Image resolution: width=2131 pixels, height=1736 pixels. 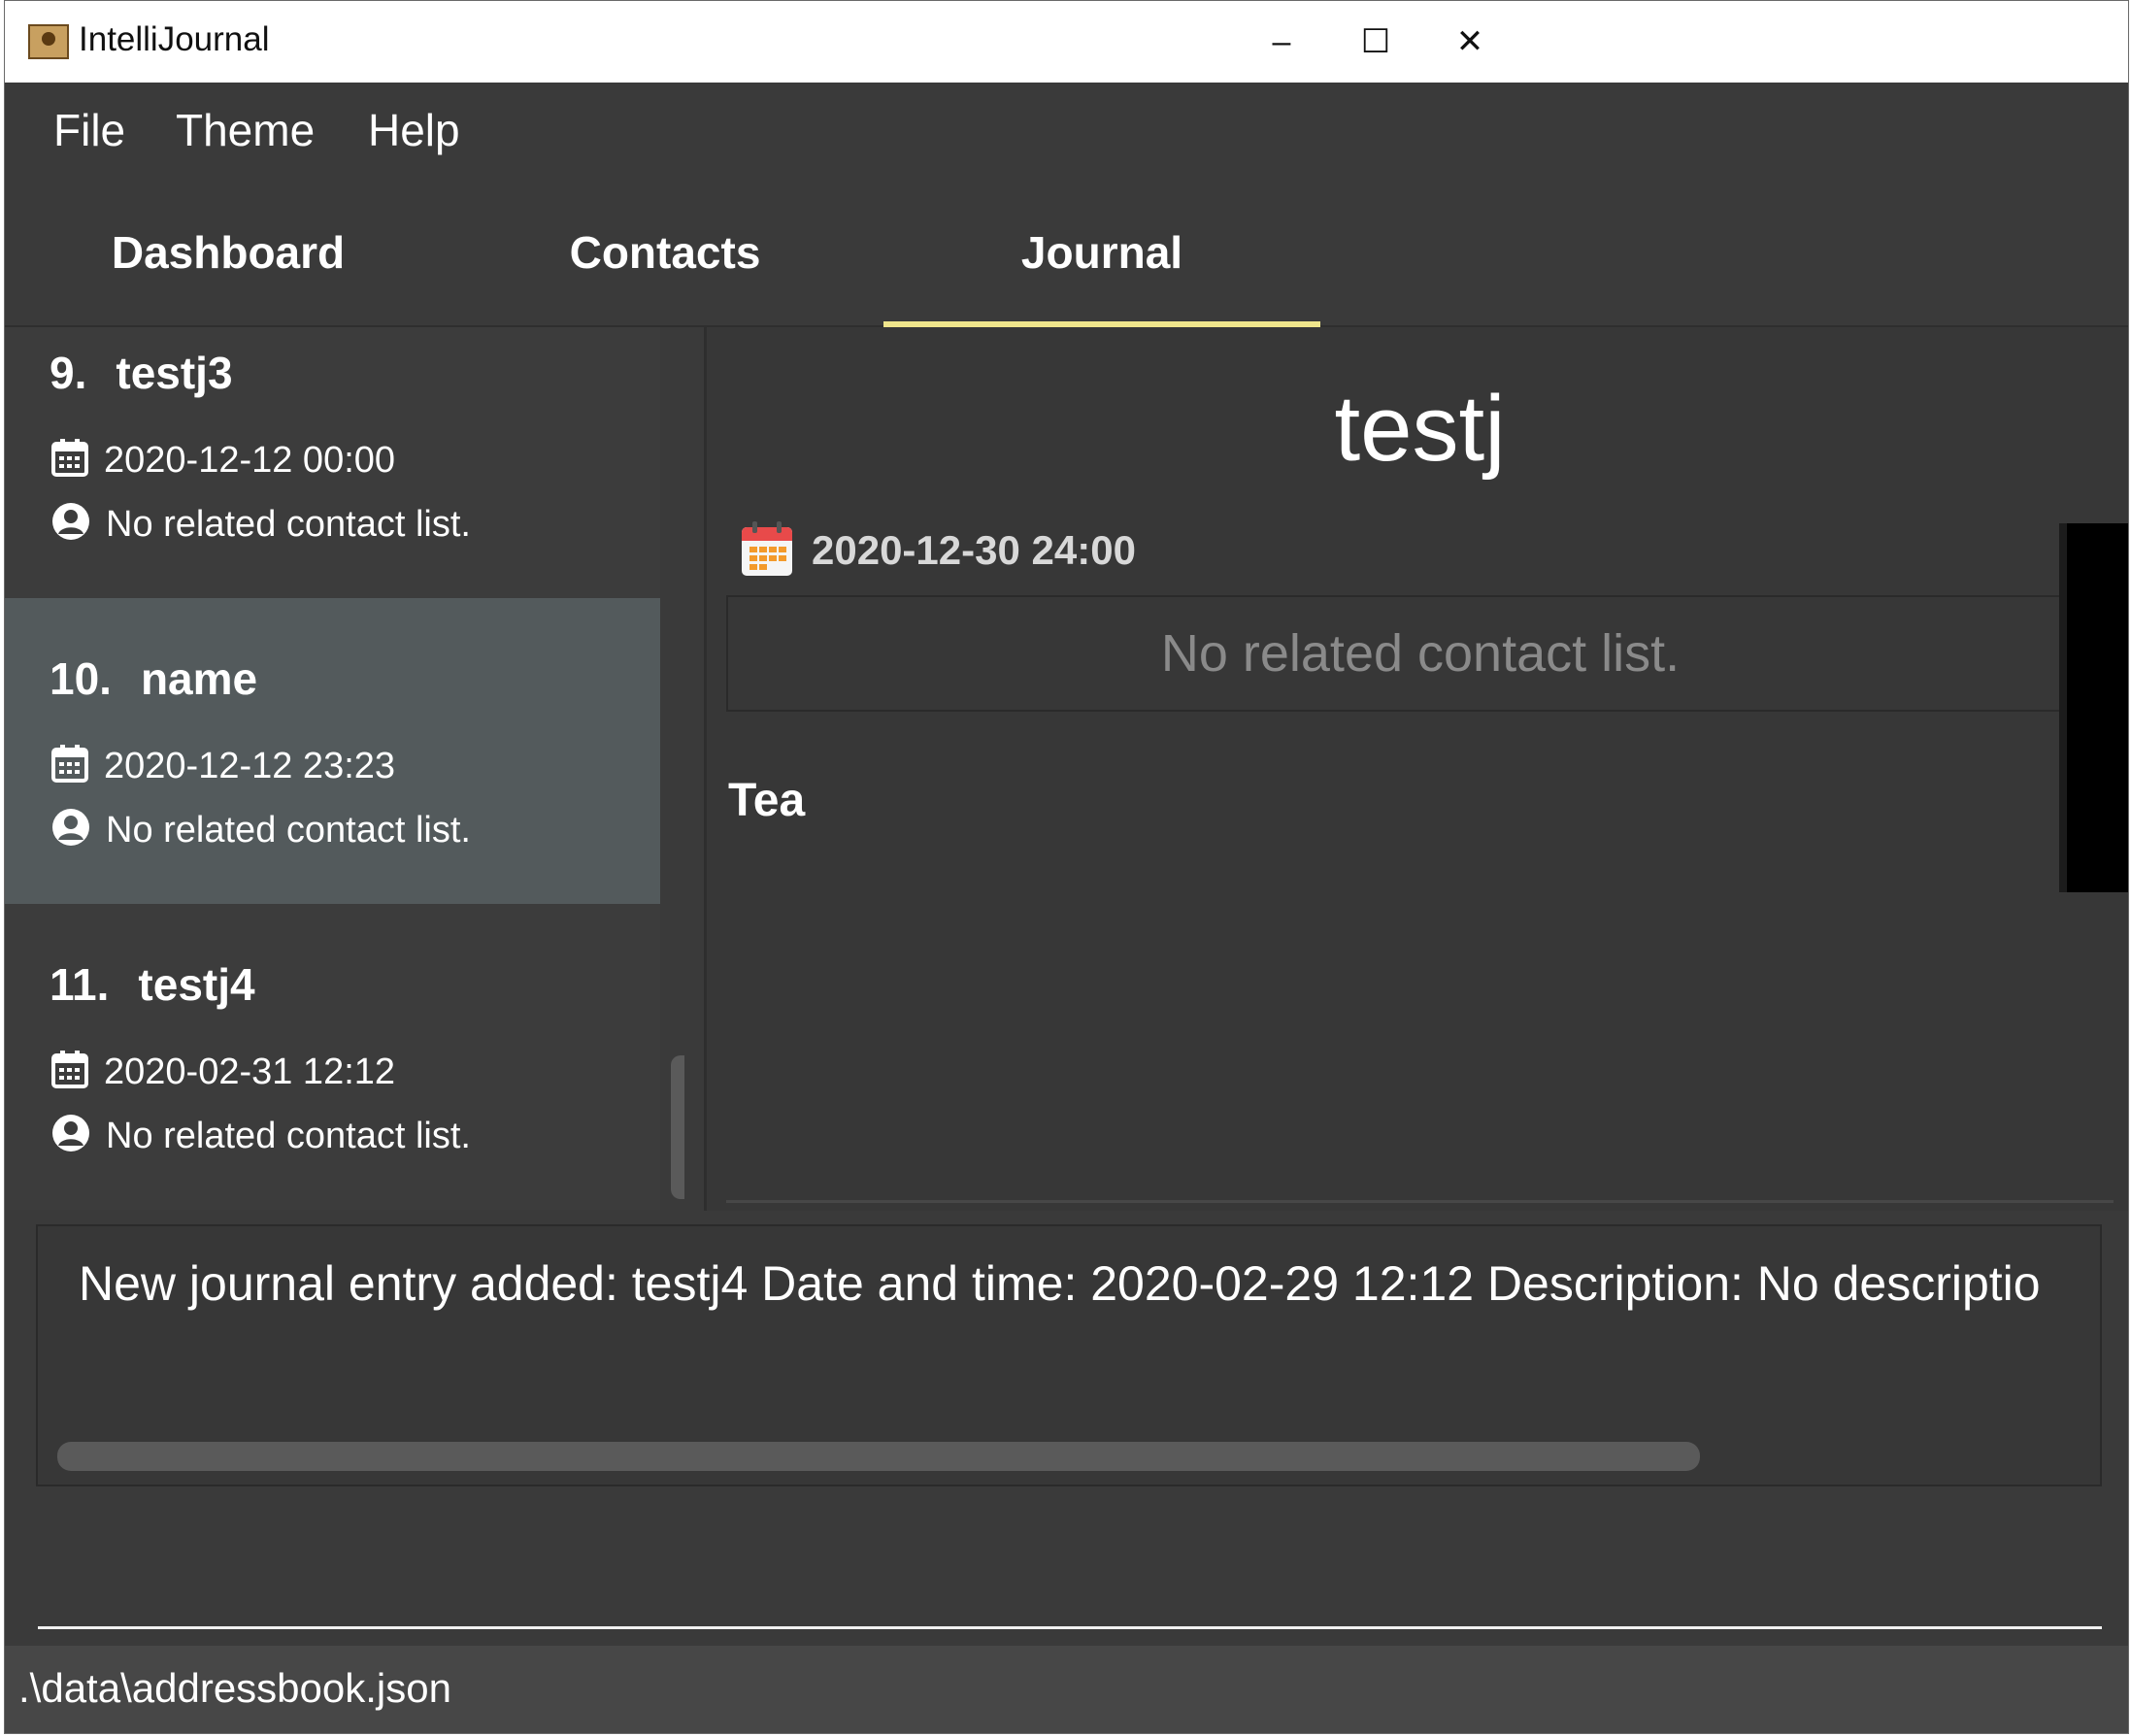 I want to click on entry-name: name, so click(x=199, y=678).